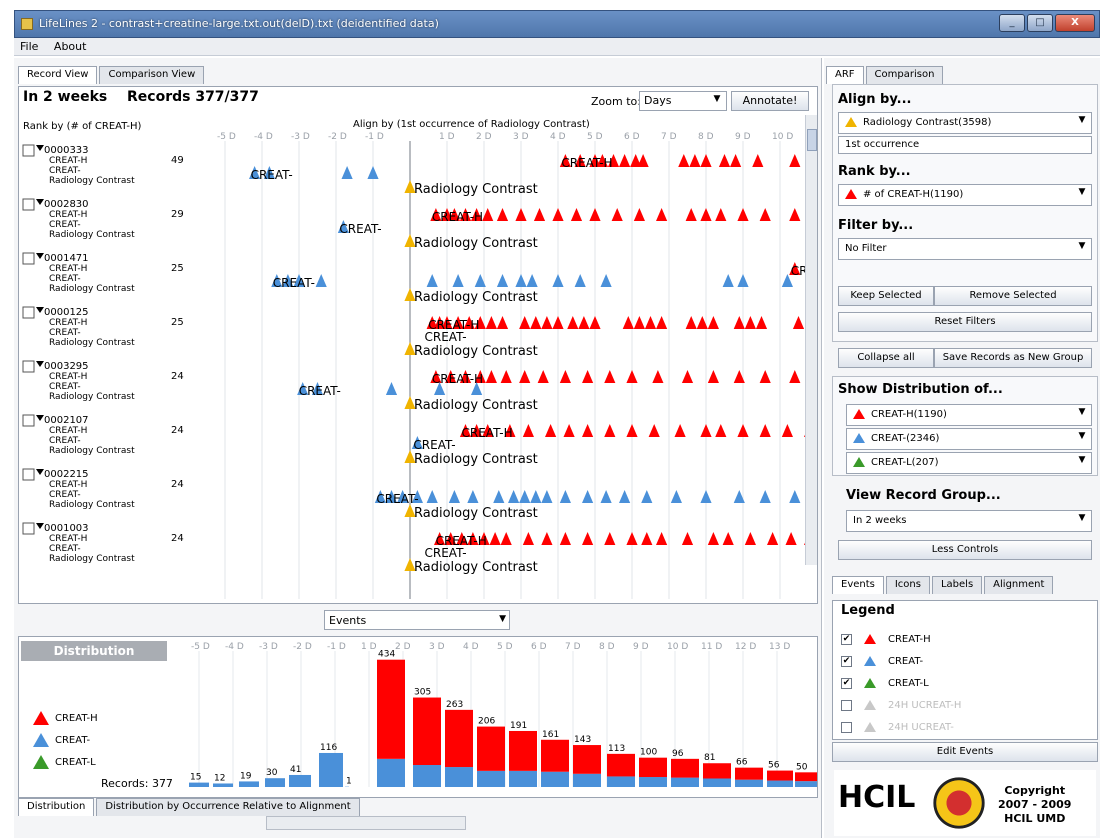  What do you see at coordinates (907, 585) in the screenshot?
I see `tab-icons: Icons` at bounding box center [907, 585].